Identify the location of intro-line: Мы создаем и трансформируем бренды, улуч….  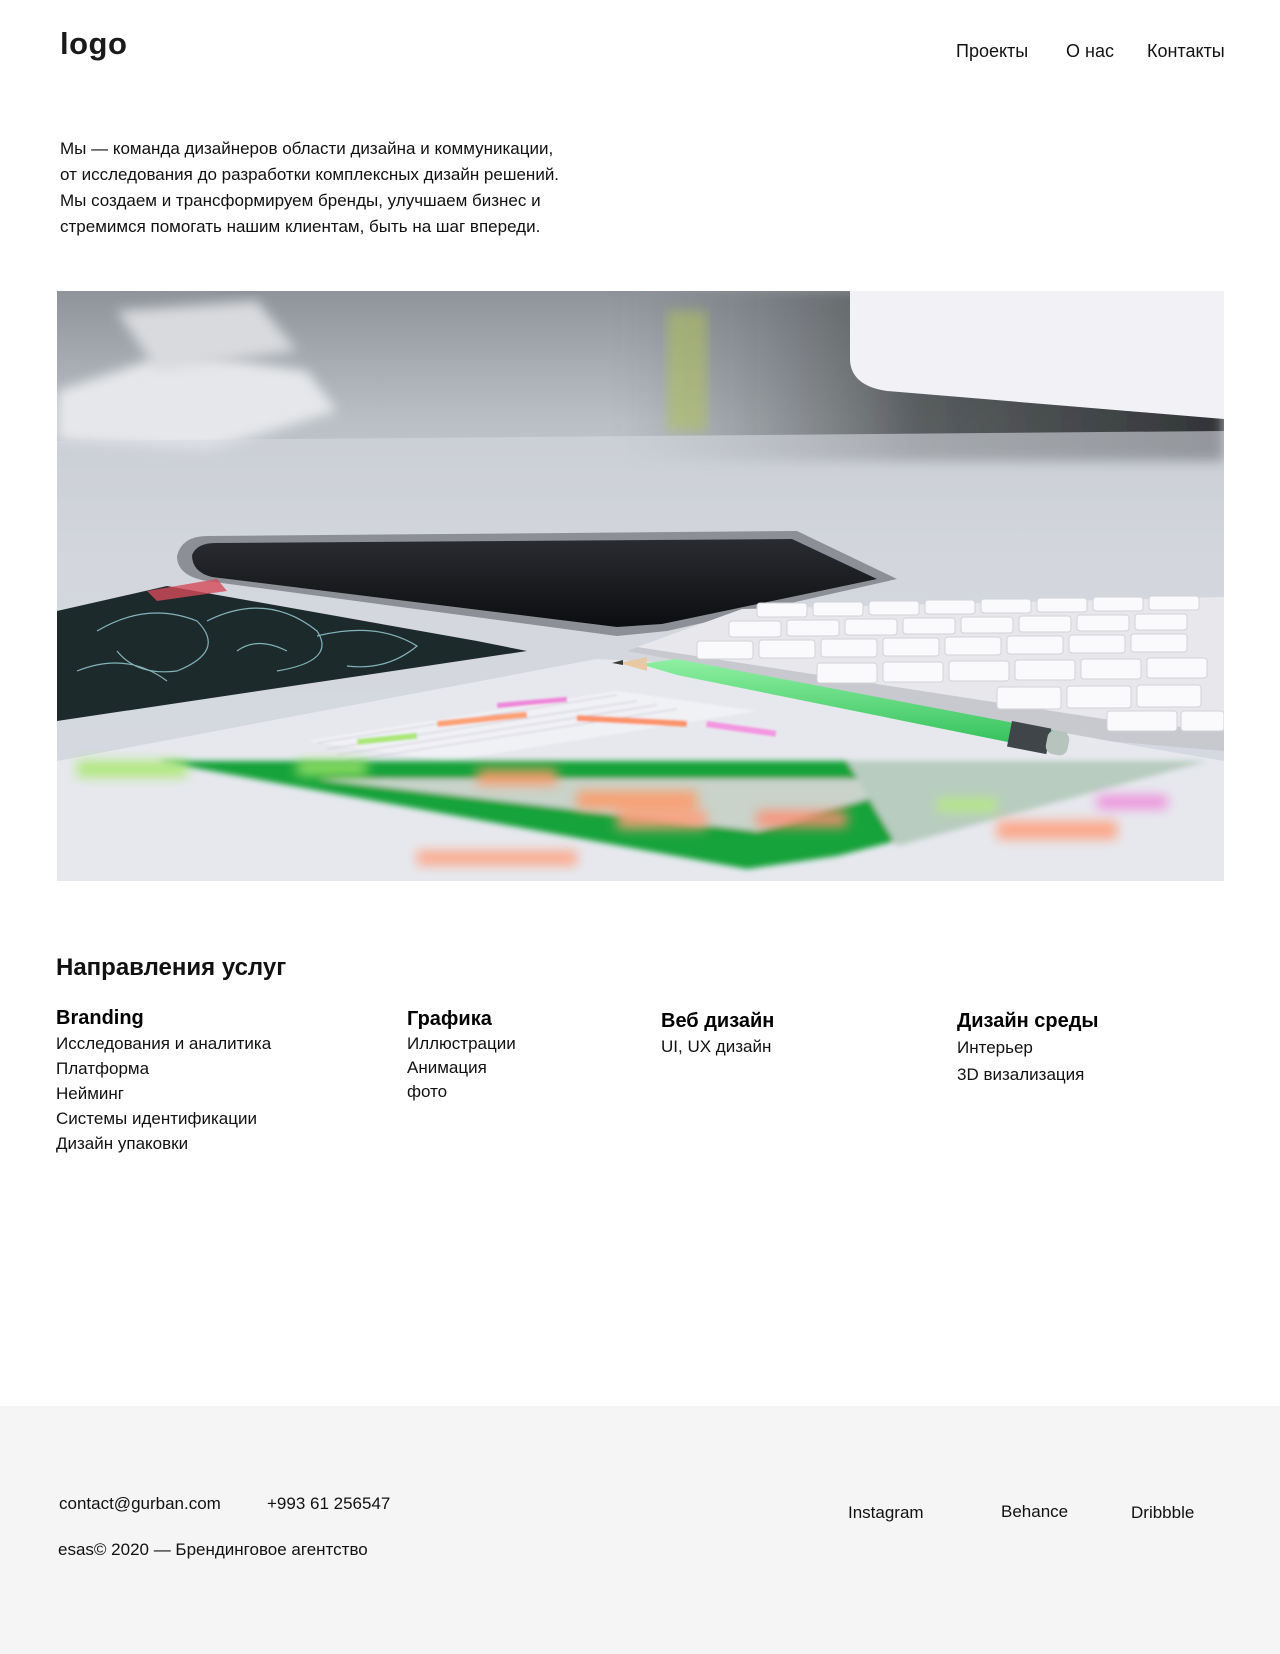
(300, 200).